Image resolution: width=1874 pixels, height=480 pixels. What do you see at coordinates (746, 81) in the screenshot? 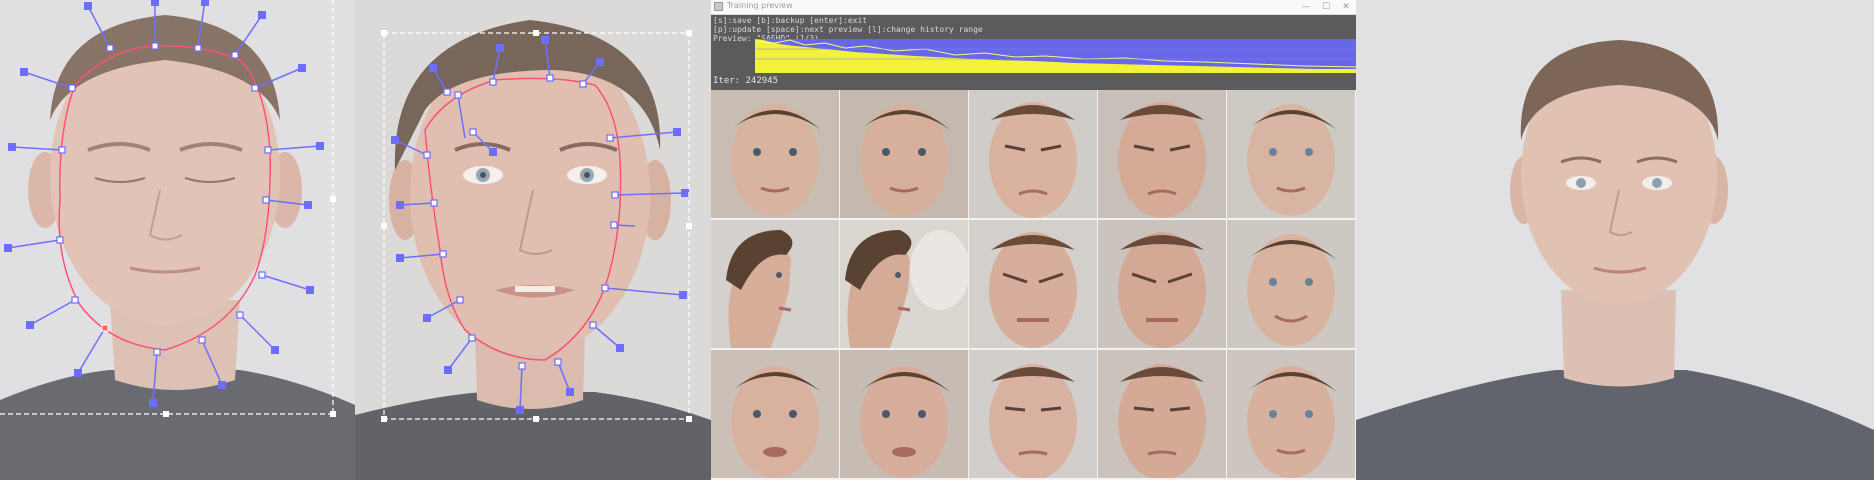
I see `iteration-counter: Iter: 242945` at bounding box center [746, 81].